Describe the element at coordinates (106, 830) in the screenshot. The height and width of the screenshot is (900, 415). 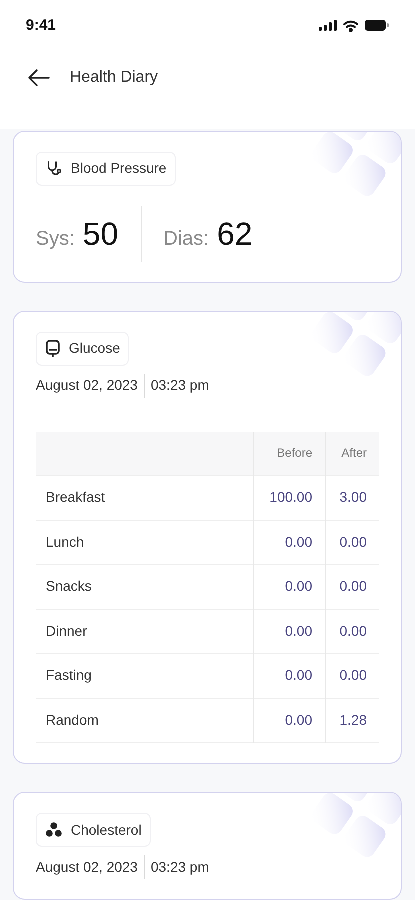
I see `category-label: Cholesterol` at that location.